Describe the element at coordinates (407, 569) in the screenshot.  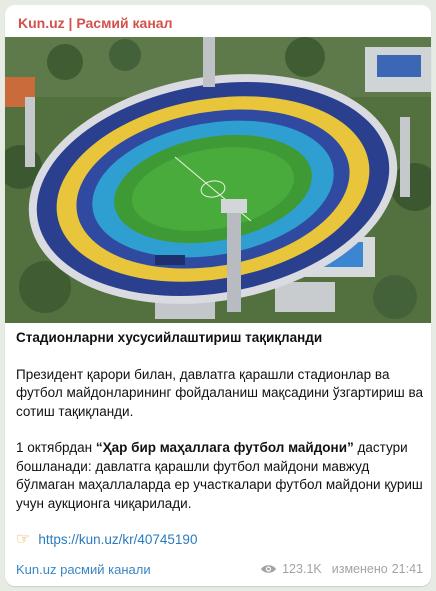
I see `message-time: 21:41` at that location.